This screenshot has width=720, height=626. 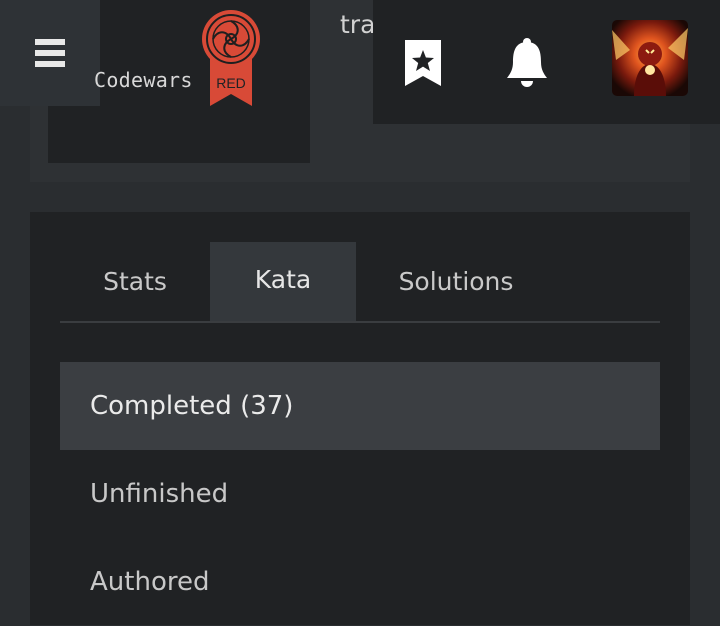 I want to click on tab-kata-label: Kata, so click(x=283, y=279).